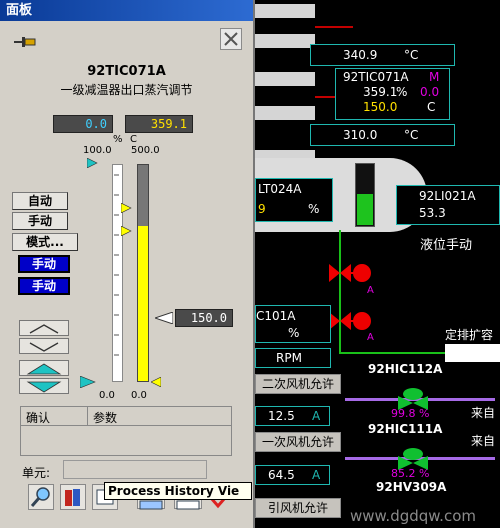 The image size is (500, 528). I want to click on tooltip: Process History Vie, so click(178, 491).